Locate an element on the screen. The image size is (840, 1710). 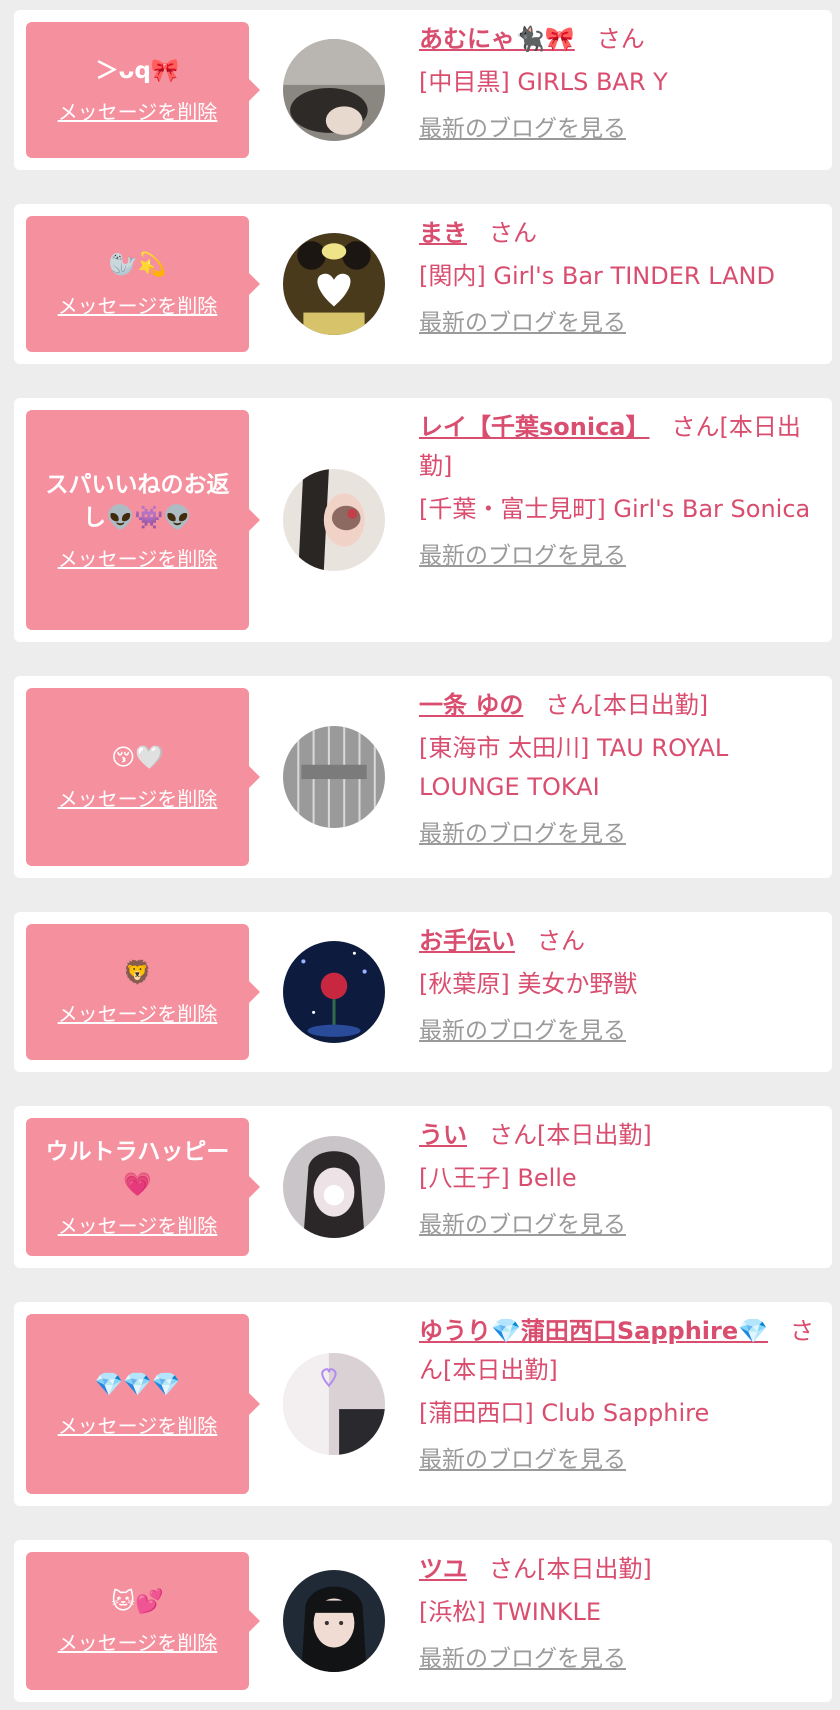
shop-text: [秋葉原] 美女か野獣 is located at coordinates (528, 984).